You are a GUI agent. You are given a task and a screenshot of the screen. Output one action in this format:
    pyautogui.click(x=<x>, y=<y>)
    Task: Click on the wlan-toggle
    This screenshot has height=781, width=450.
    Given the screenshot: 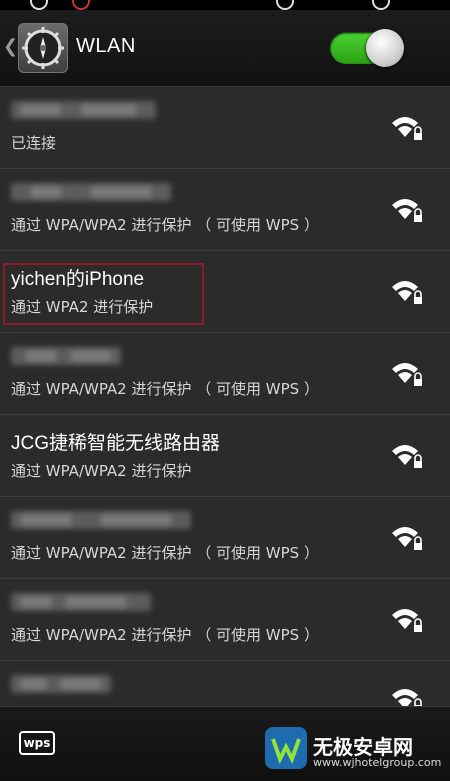 What is the action you would take?
    pyautogui.click(x=367, y=48)
    